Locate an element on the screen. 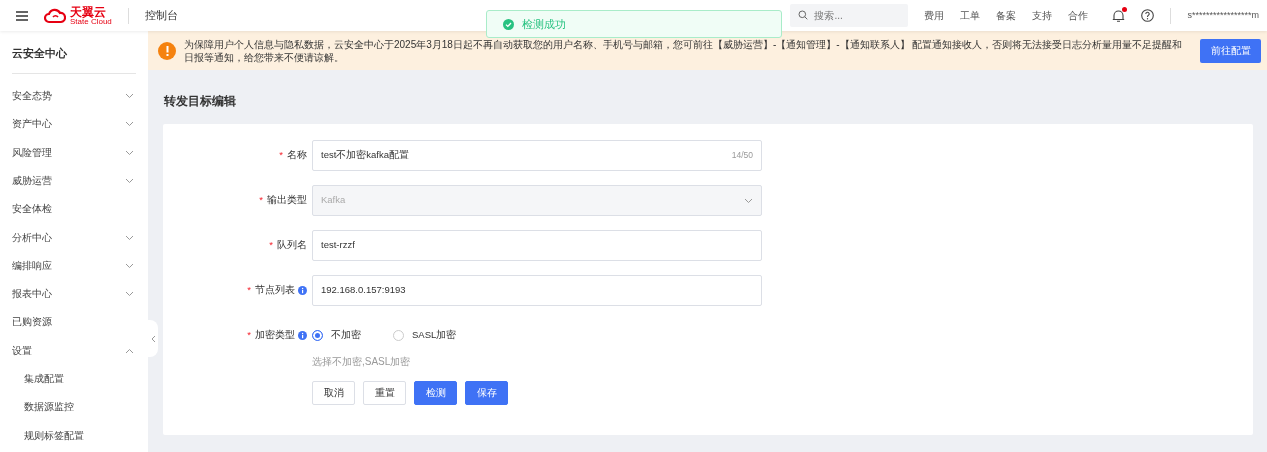 The height and width of the screenshot is (452, 1267). form-button: 检测 is located at coordinates (435, 393).